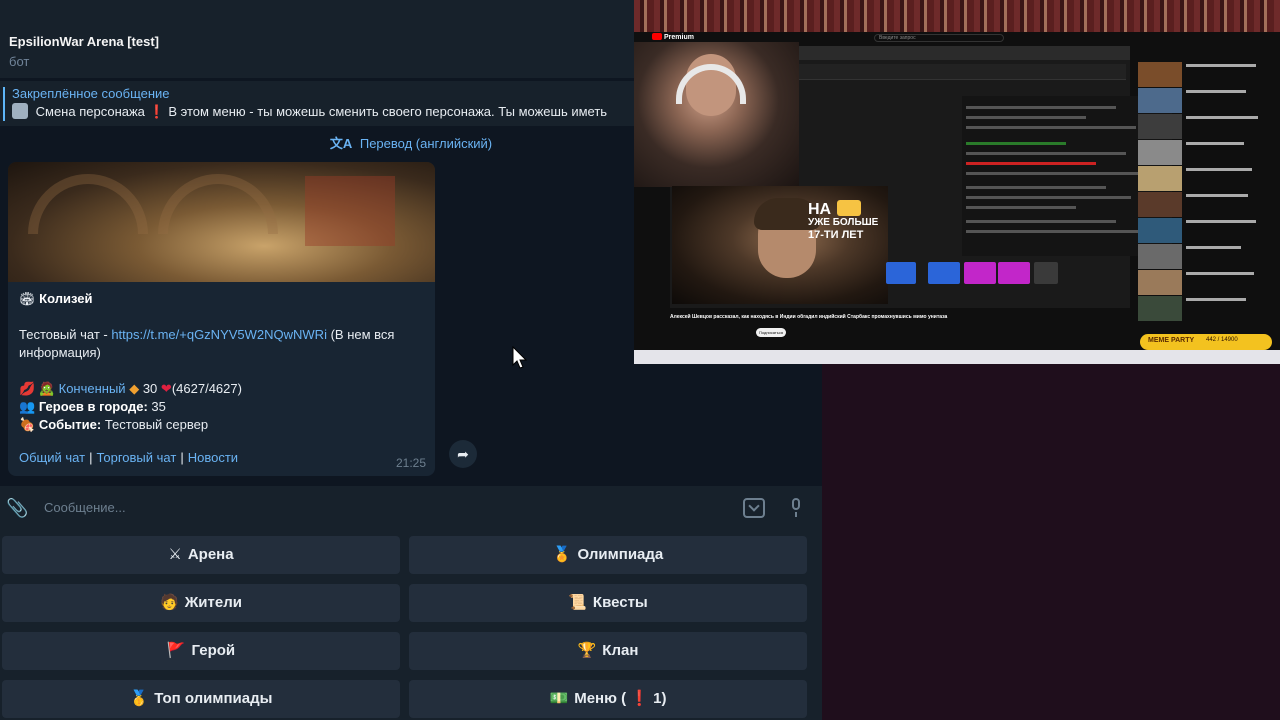 The height and width of the screenshot is (720, 1280). Describe the element at coordinates (562, 554) in the screenshot. I see `medal-icon: 🏅` at that location.